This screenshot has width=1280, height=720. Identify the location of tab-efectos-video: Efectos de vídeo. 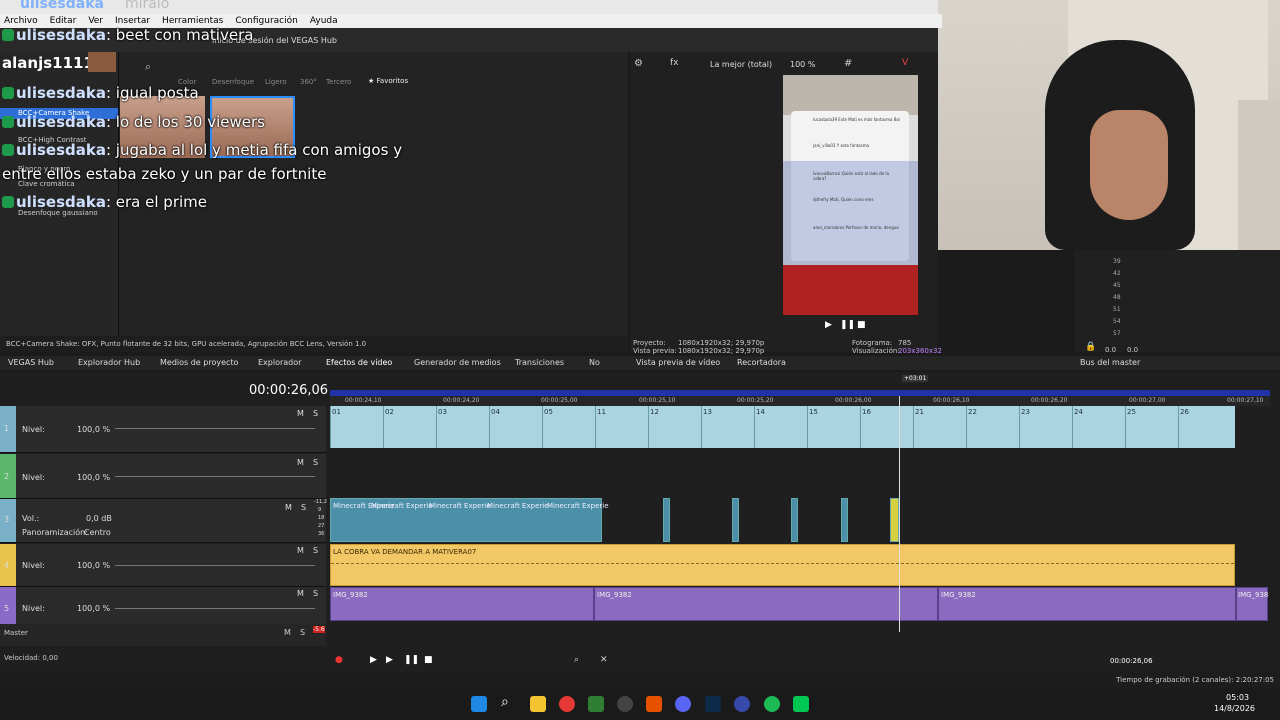
(359, 362).